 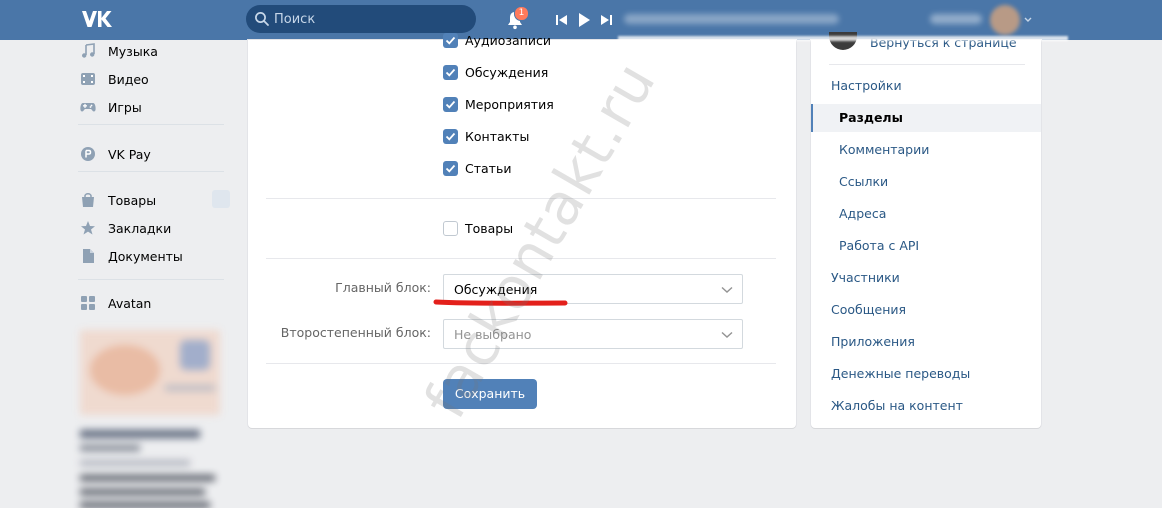 I want to click on secondary-block-label: Второстепенный блок:, so click(x=355, y=332).